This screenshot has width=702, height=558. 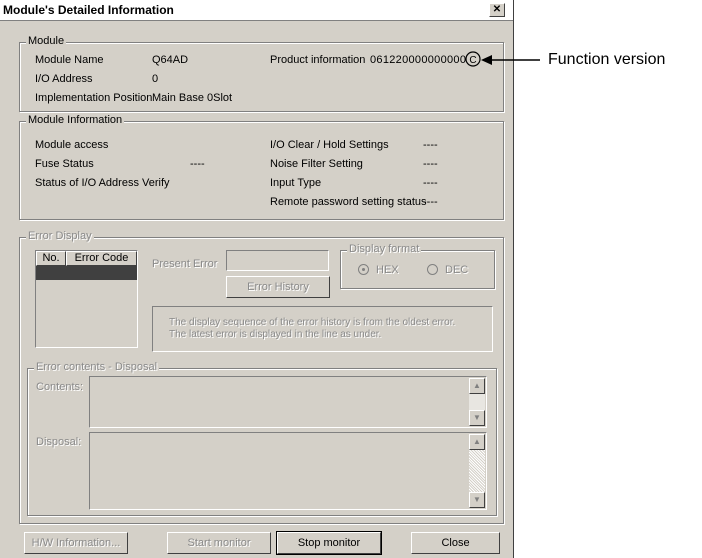 I want to click on dialog-title: Module's Detailed Information, so click(x=88, y=10).